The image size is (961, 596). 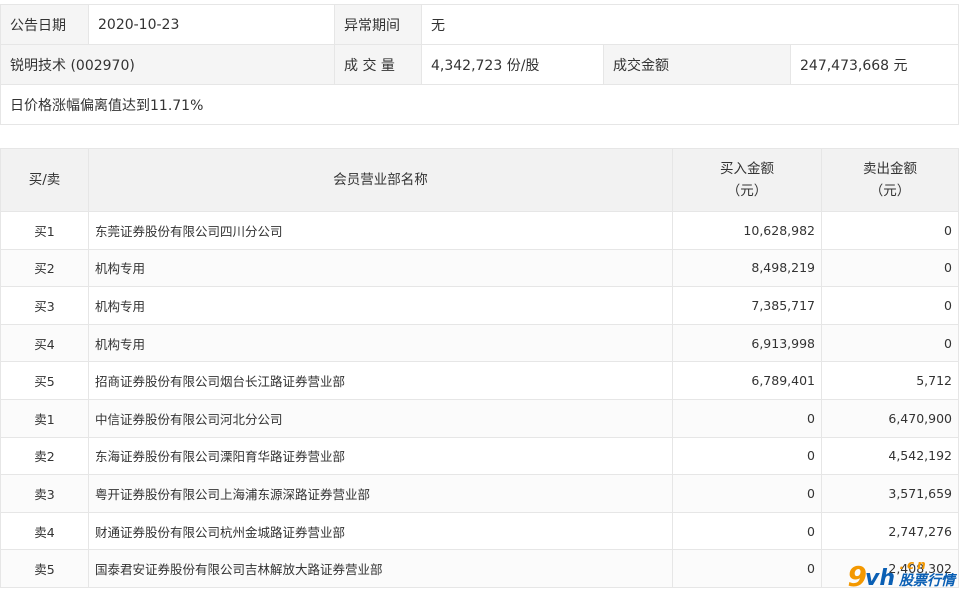 I want to click on table-row: 卖3 粤开证券股份有限公司上海浦东源深路证券营业部 0 3,571,659, so click(x=479, y=493).